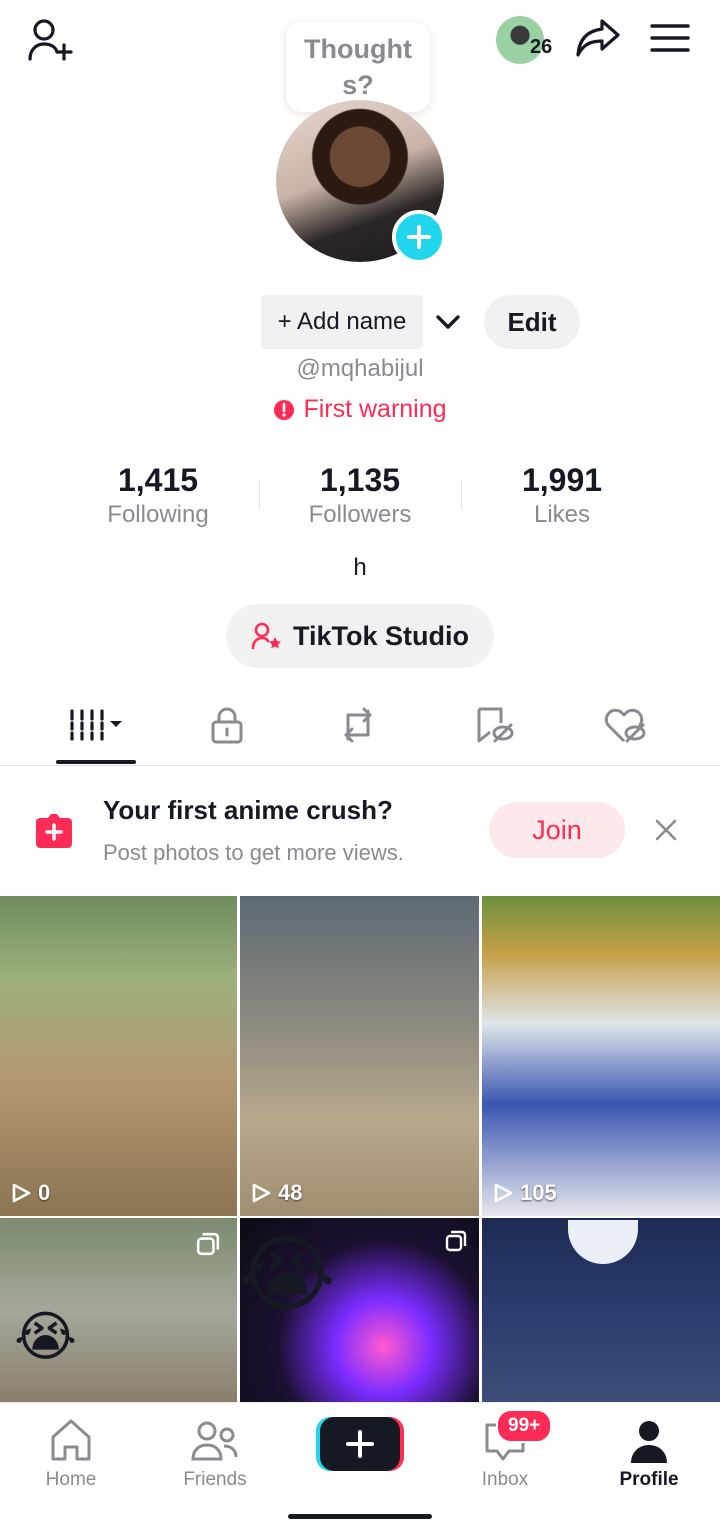 This screenshot has height=1521, width=720. Describe the element at coordinates (360, 1444) in the screenshot. I see `create-button` at that location.